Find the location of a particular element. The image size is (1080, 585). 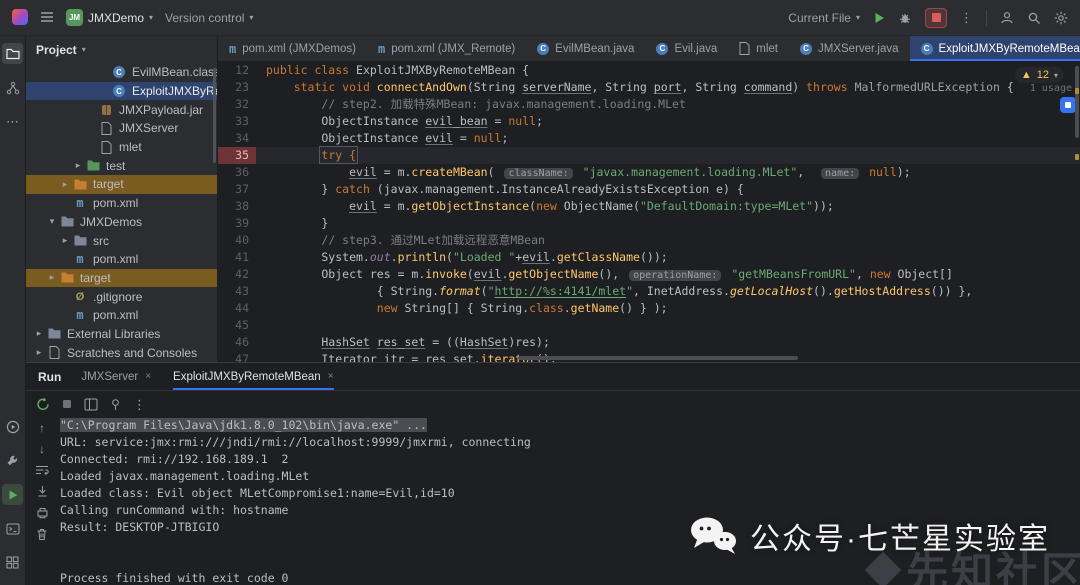

clear-all-icon is located at coordinates (42, 534).